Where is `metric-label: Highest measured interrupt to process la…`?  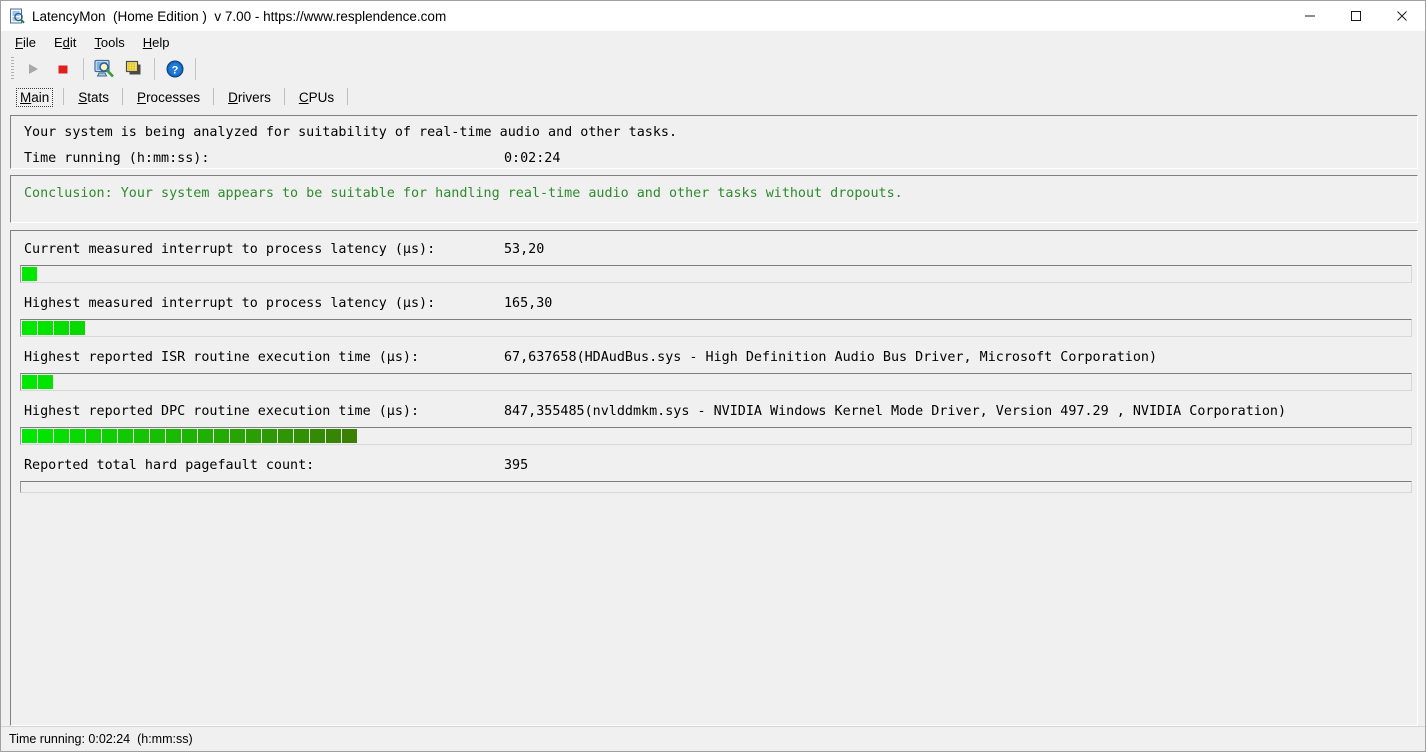 metric-label: Highest measured interrupt to process la… is located at coordinates (230, 303).